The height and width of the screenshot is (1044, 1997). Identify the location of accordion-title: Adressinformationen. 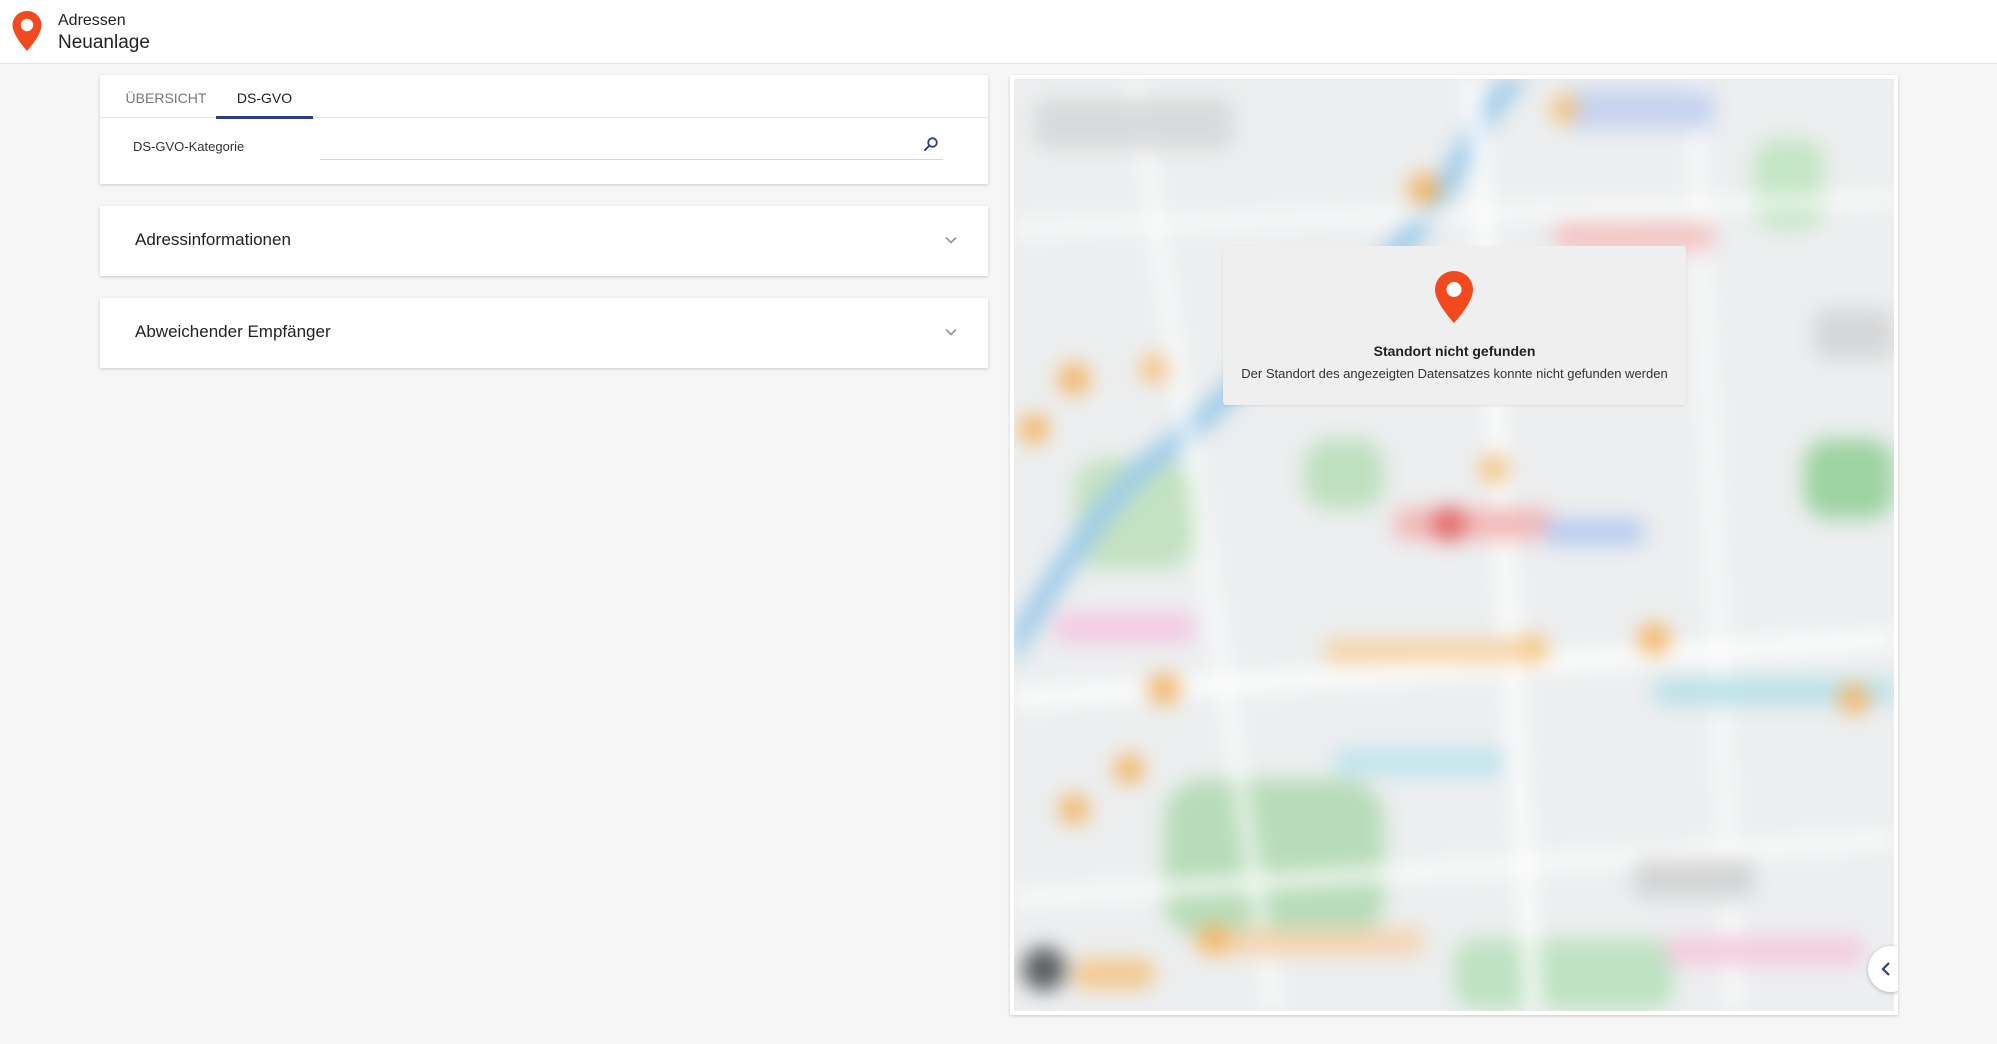
(213, 239).